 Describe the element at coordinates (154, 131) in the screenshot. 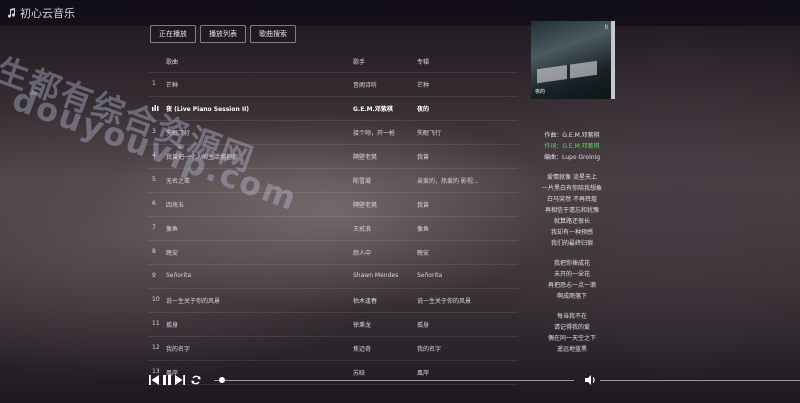

I see `song-number: 3` at that location.